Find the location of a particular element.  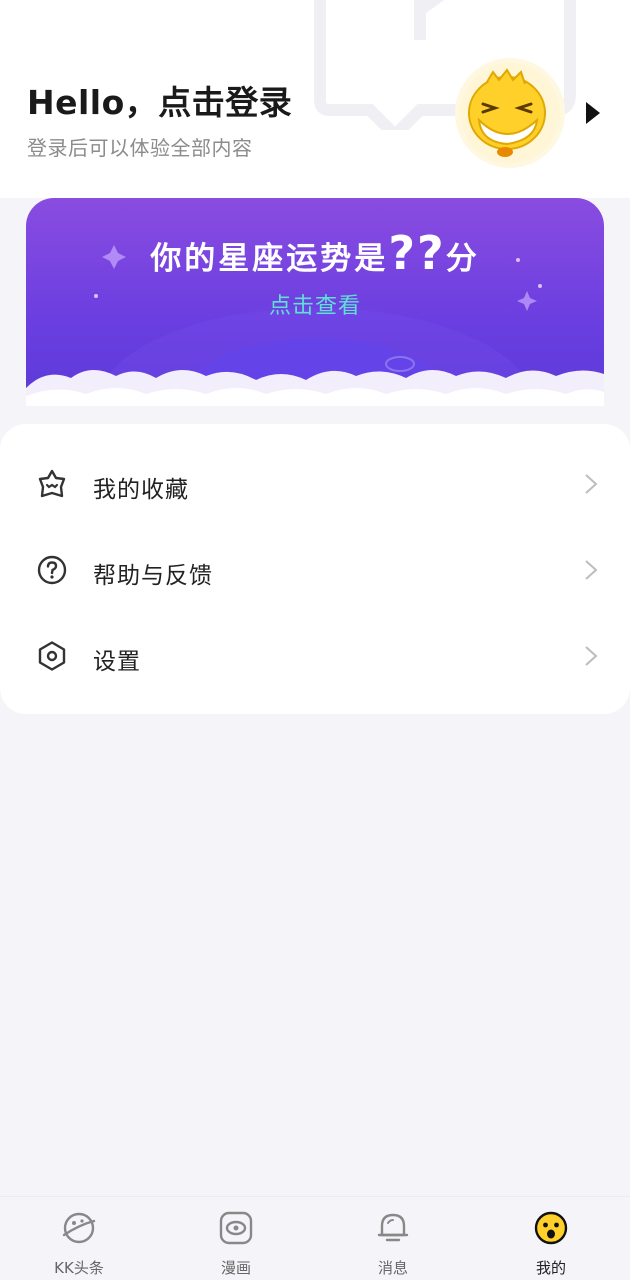

tab-mine: 我的 is located at coordinates (551, 1238).